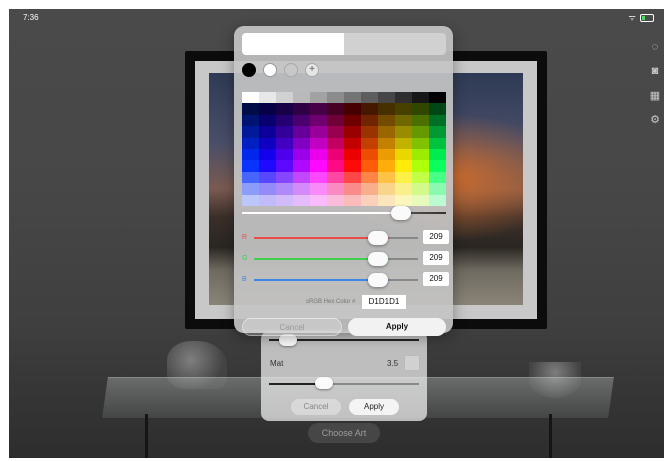 The height and width of the screenshot is (461, 668). Describe the element at coordinates (344, 384) in the screenshot. I see `mat-slider-track` at that location.